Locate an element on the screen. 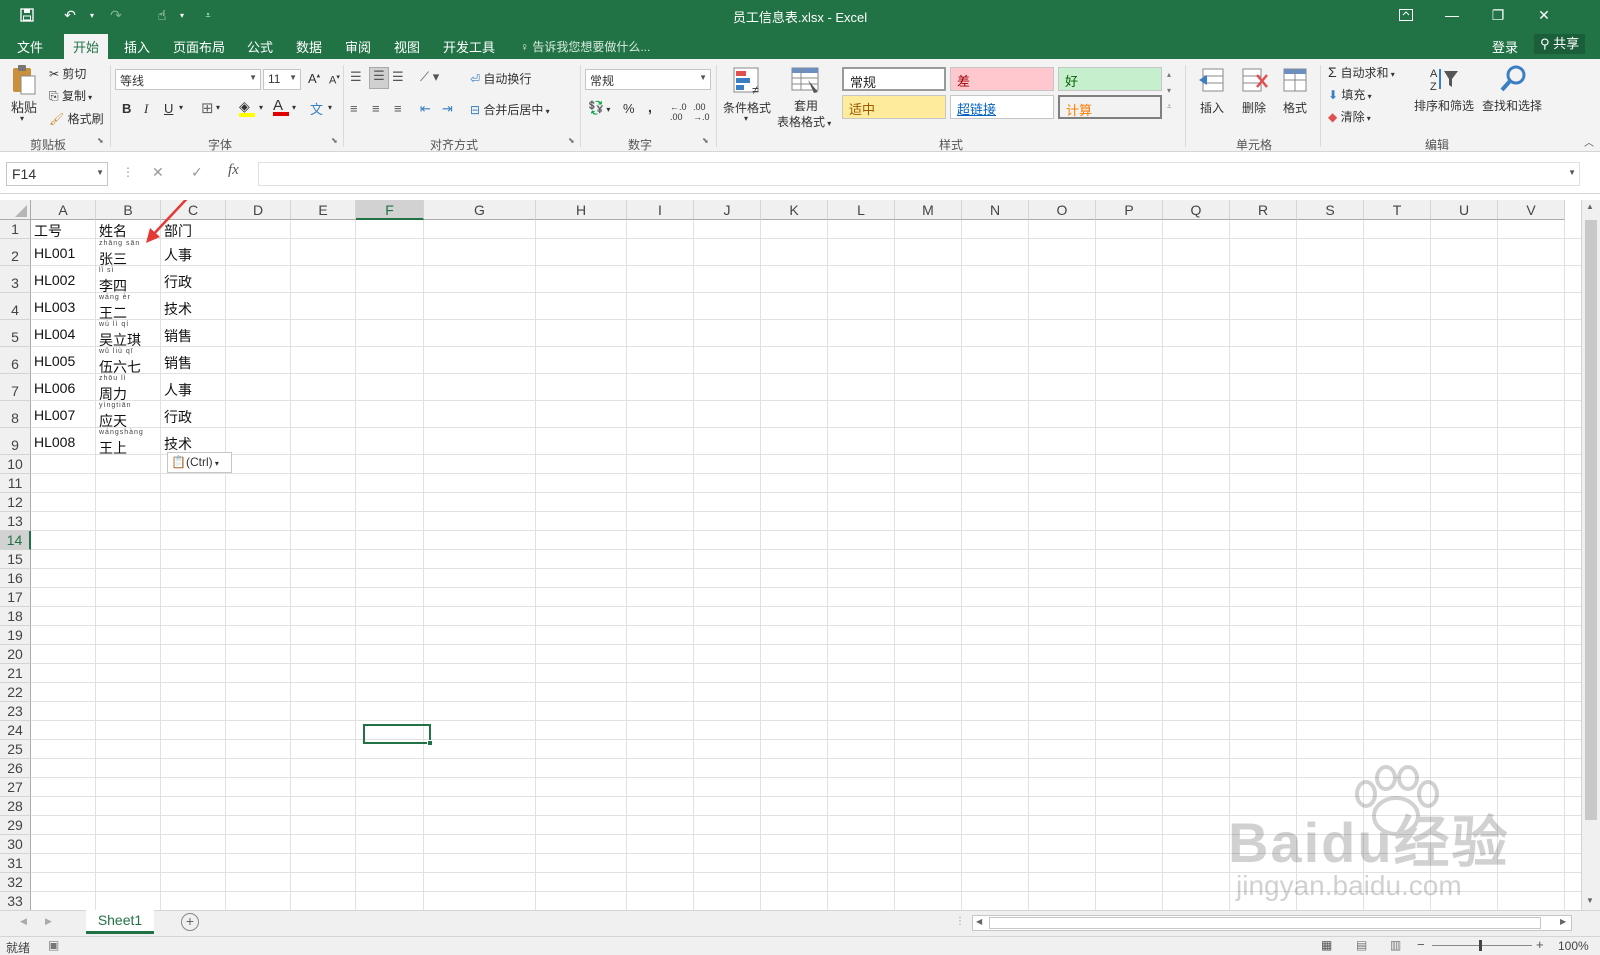 Image resolution: width=1600 pixels, height=955 pixels. vertical-scrollbar: ▲ ▼ is located at coordinates (1590, 555).